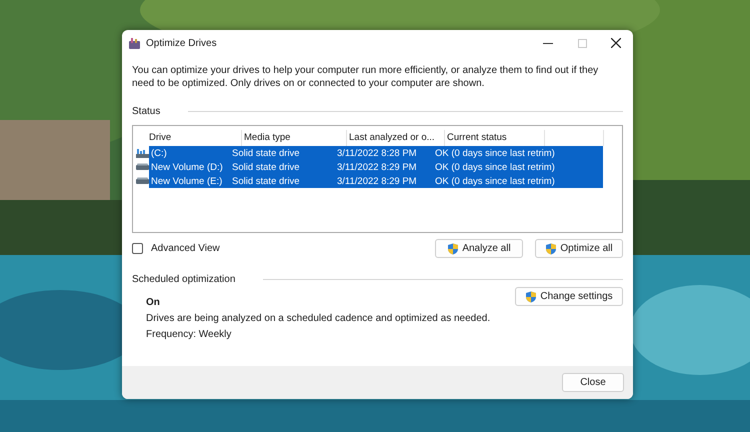  Describe the element at coordinates (137, 248) in the screenshot. I see `checkbox` at that location.